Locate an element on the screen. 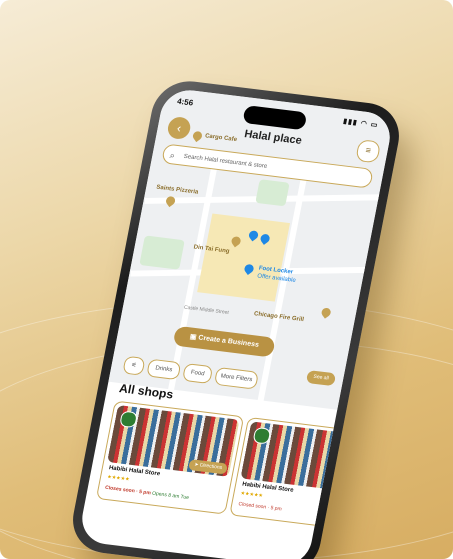  map-pin-icon is located at coordinates (326, 312).